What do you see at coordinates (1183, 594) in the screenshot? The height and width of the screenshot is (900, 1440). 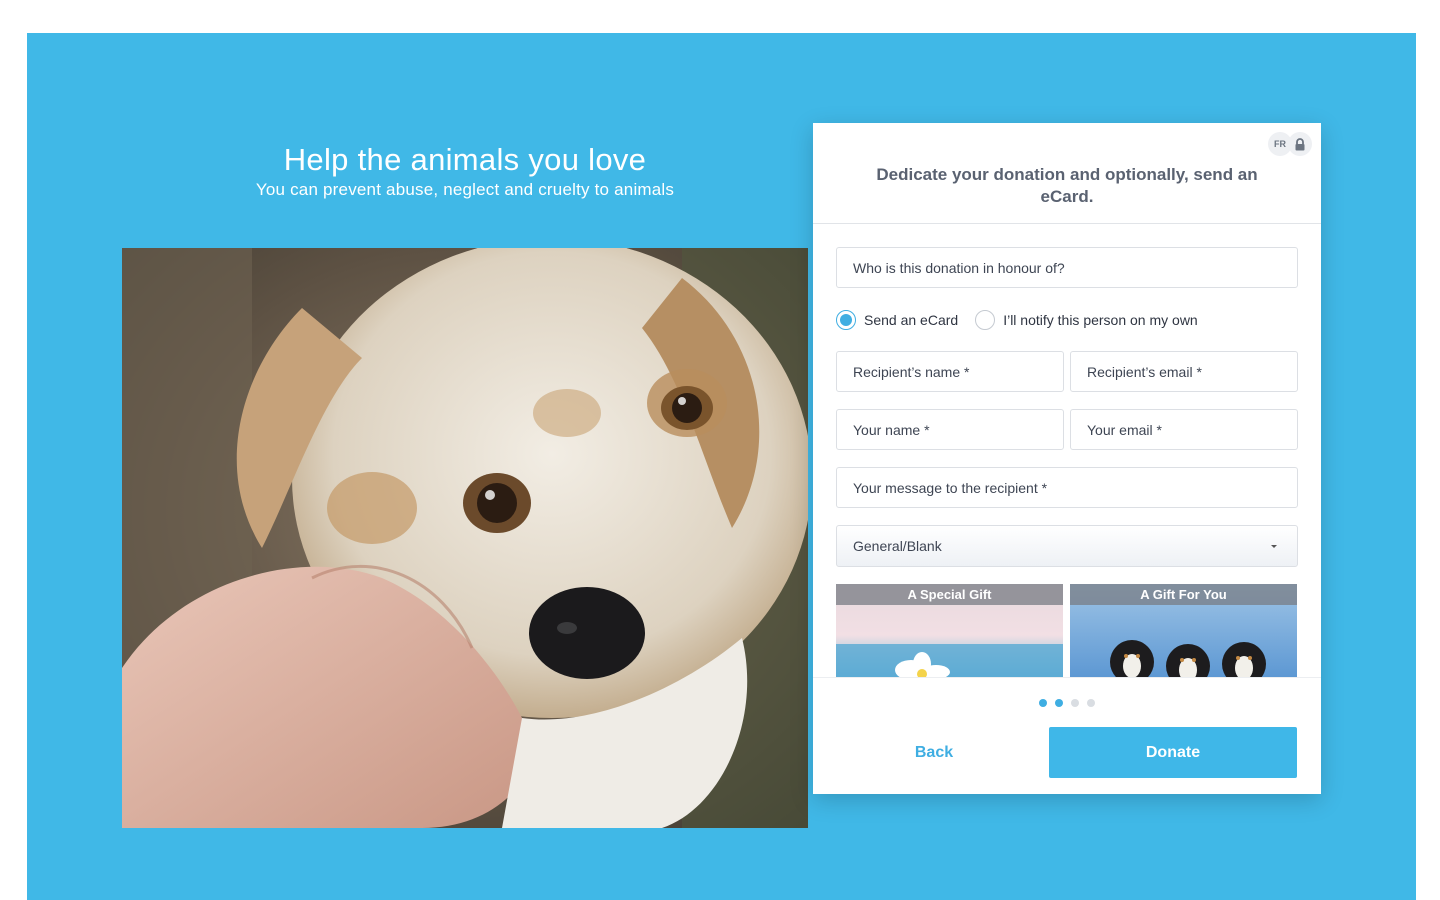 I see `ecard-title: A Gift For You` at bounding box center [1183, 594].